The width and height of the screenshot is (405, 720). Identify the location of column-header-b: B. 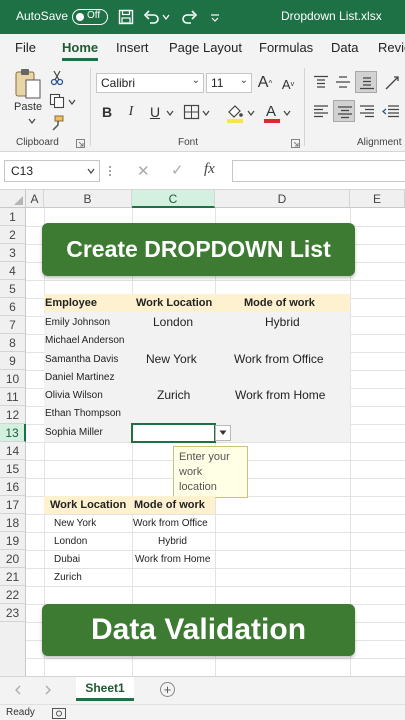
(88, 199).